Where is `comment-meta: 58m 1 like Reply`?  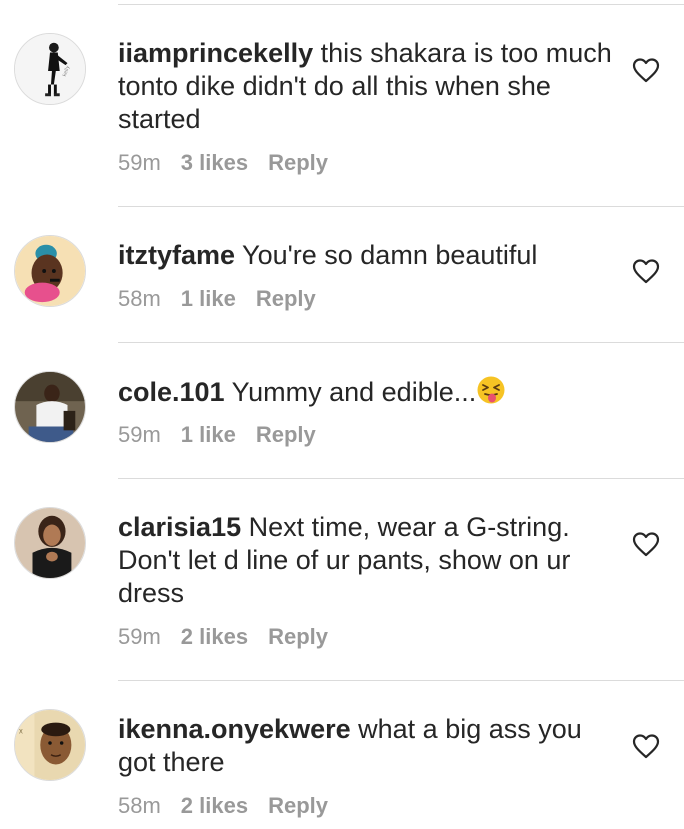 comment-meta: 58m 1 like Reply is located at coordinates (217, 299).